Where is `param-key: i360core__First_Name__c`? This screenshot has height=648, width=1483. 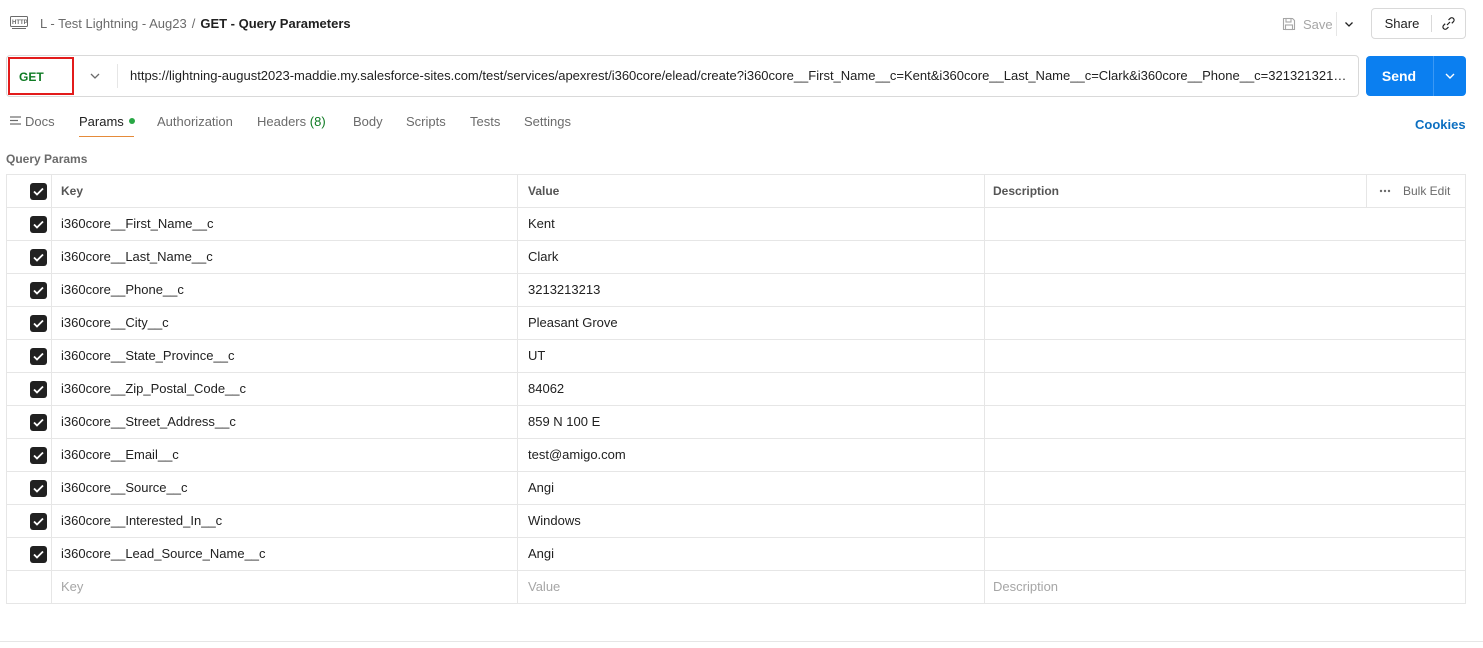 param-key: i360core__First_Name__c is located at coordinates (285, 224).